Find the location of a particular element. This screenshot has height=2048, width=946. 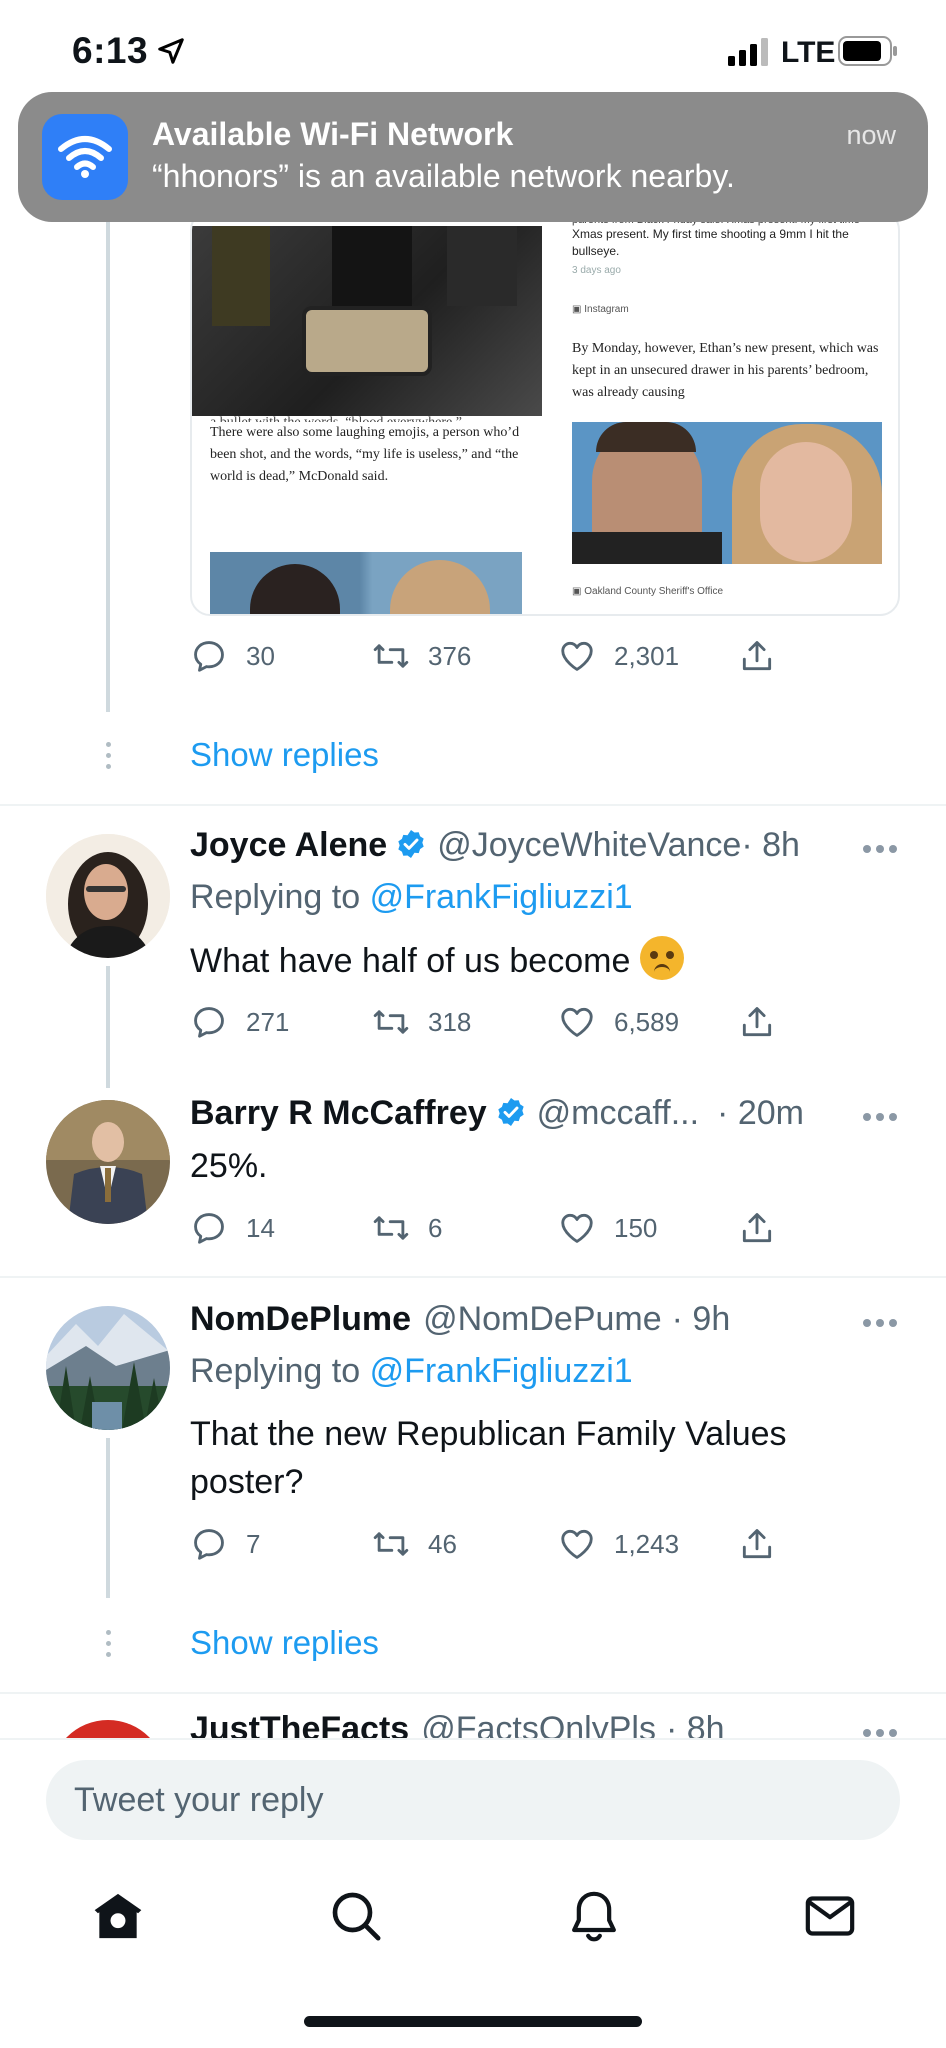

tweet-header: Barry R McCaffrey @mccaff... · 20m is located at coordinates (497, 1113).